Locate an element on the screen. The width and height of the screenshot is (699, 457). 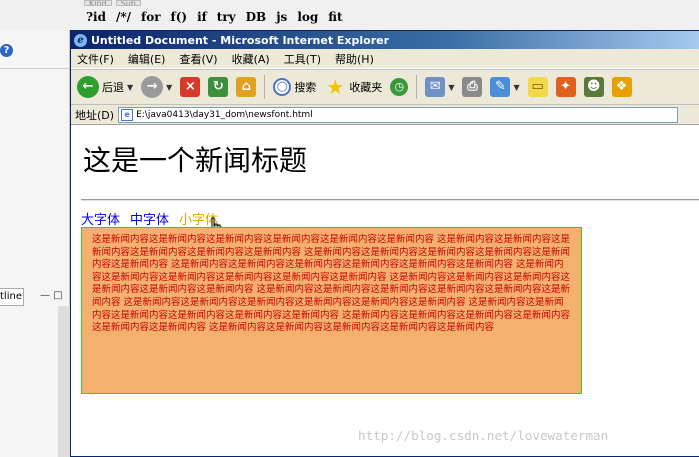
printer-icon: ⎙ is located at coordinates (472, 87).